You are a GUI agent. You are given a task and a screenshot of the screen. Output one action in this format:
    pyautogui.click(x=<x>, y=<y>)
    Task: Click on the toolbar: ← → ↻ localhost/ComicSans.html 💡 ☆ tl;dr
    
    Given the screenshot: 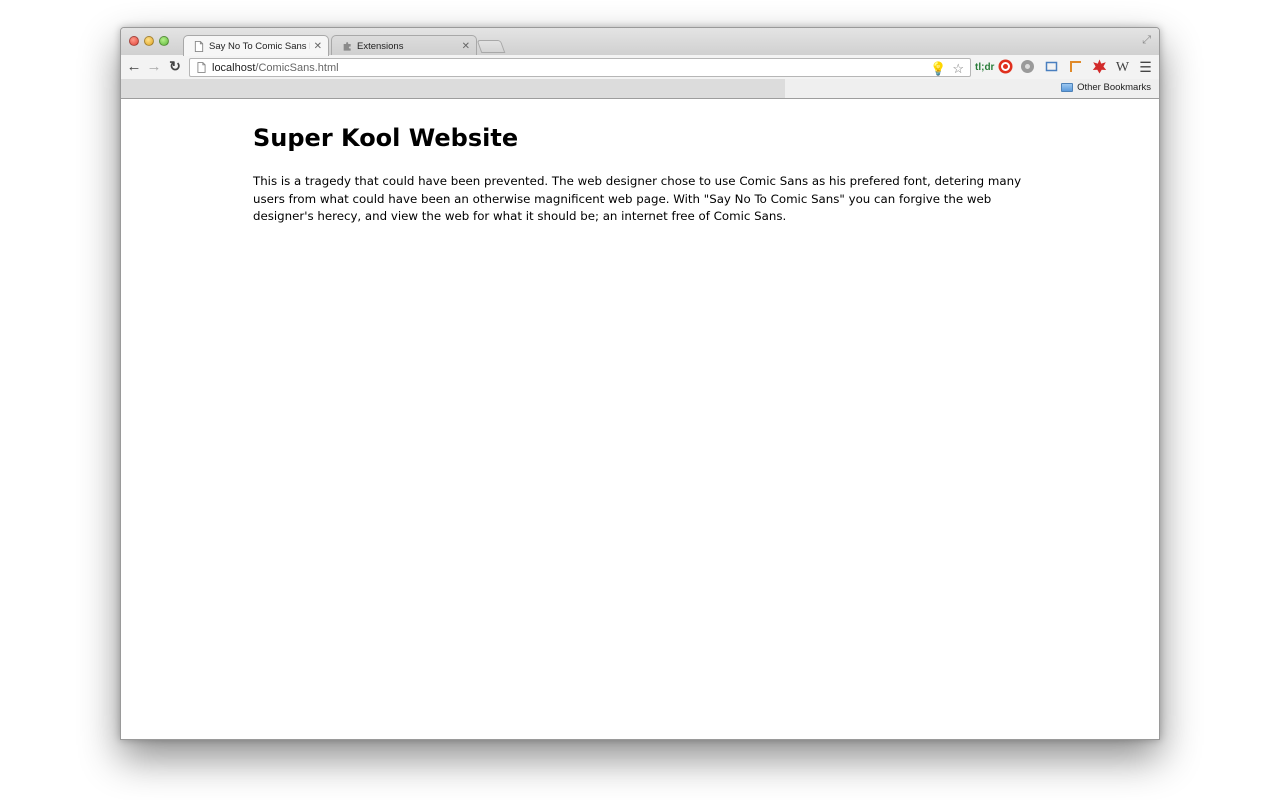 What is the action you would take?
    pyautogui.click(x=640, y=67)
    